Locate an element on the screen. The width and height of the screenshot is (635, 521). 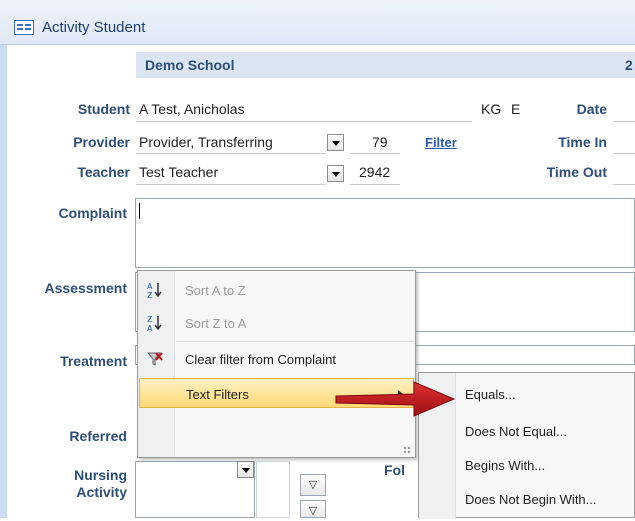
menu-item-label: Clear filter from Complaint is located at coordinates (260, 359).